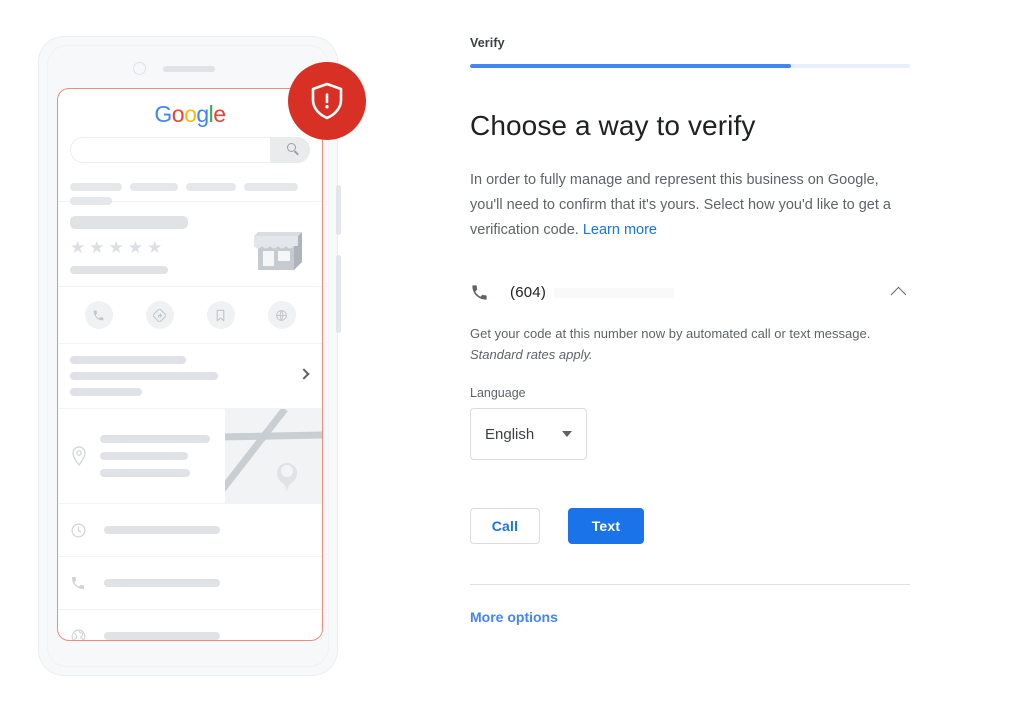  What do you see at coordinates (505, 526) in the screenshot?
I see `call-button: Call` at bounding box center [505, 526].